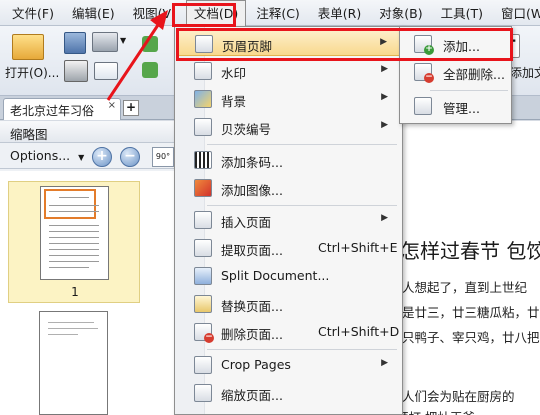 The image size is (540, 415). Describe the element at coordinates (525, 72) in the screenshot. I see `add-text-label: 添加文` at that location.